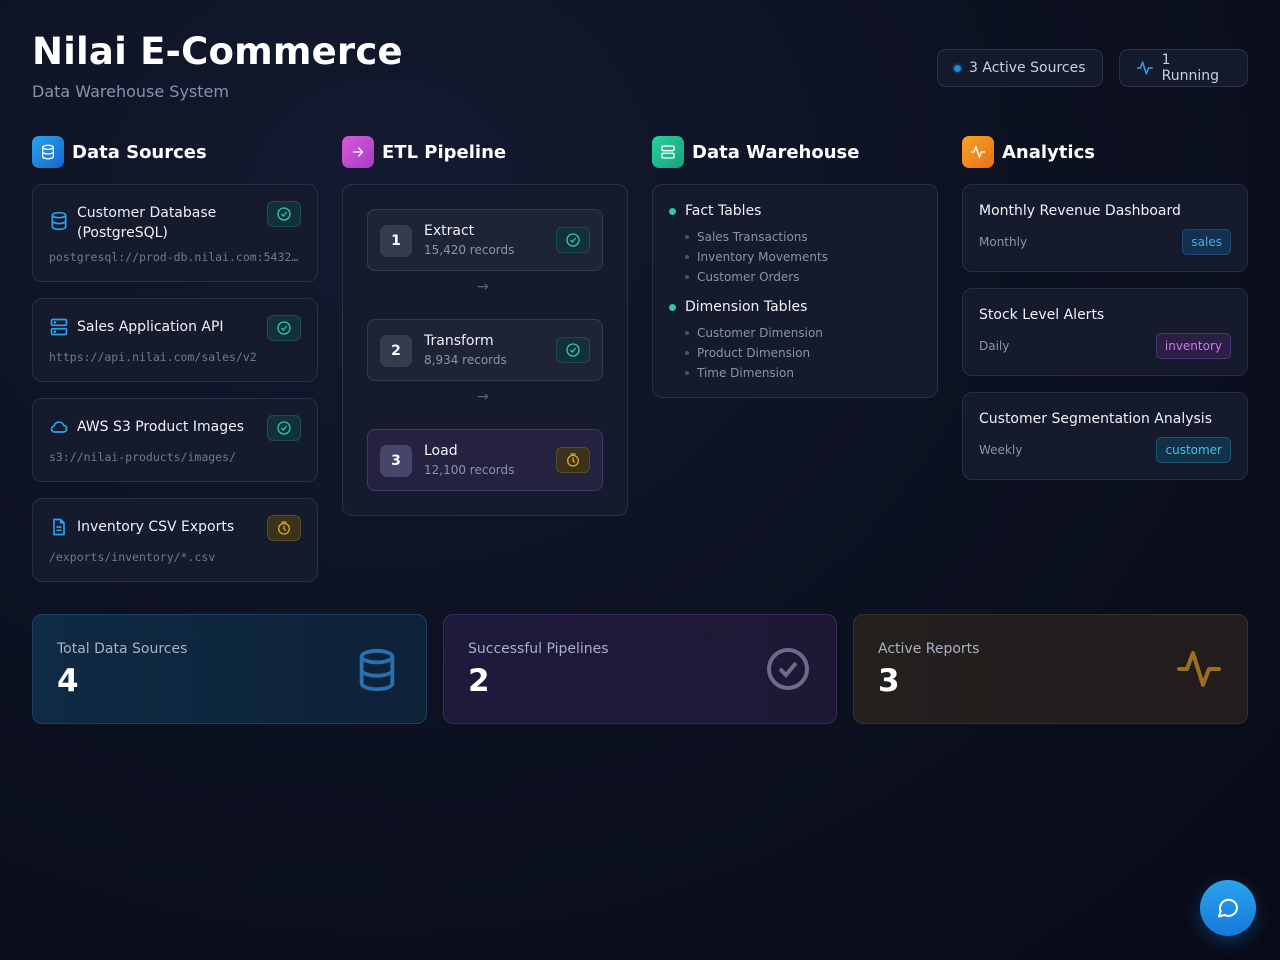  Describe the element at coordinates (130, 91) in the screenshot. I see `page-subtitle: Data Warehouse System` at that location.